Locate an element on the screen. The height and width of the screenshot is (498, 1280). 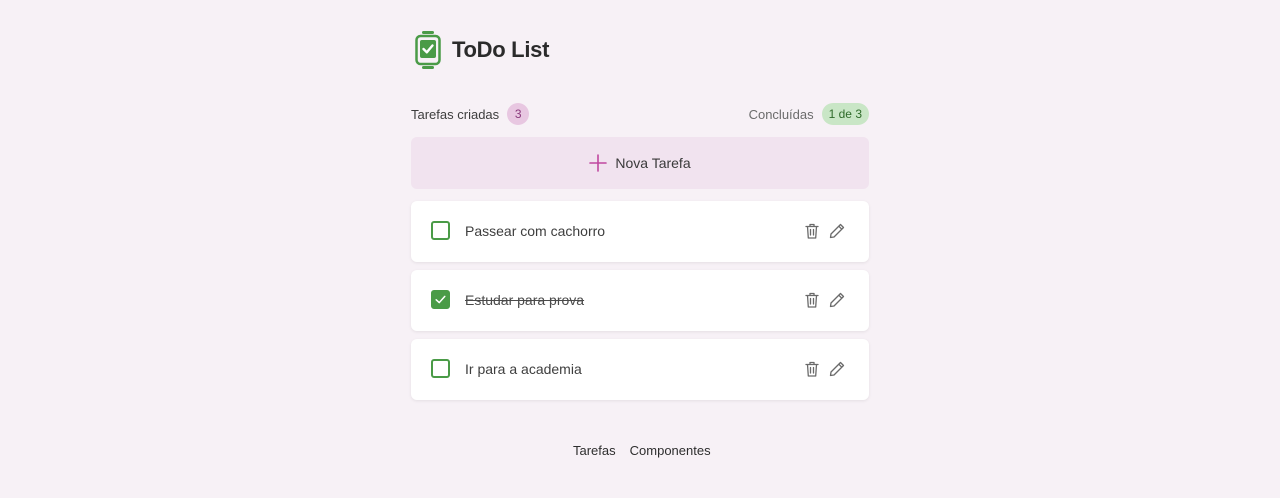
new-task-button: Nova Tarefa is located at coordinates (640, 163).